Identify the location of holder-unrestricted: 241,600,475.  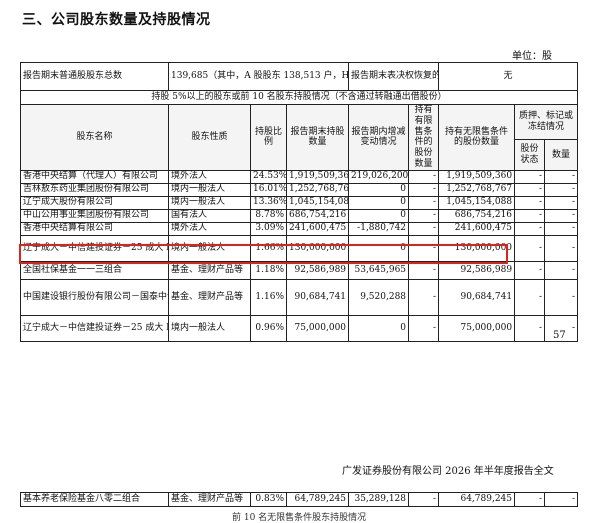
(477, 228).